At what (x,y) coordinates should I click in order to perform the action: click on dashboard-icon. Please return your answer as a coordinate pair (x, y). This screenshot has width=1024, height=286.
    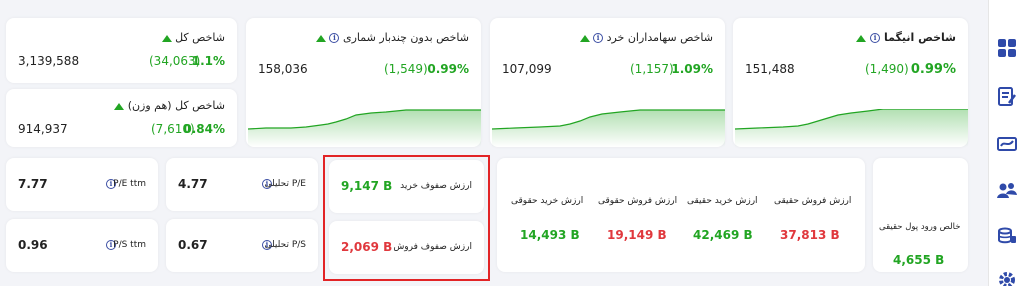
    Looking at the image, I should click on (1007, 48).